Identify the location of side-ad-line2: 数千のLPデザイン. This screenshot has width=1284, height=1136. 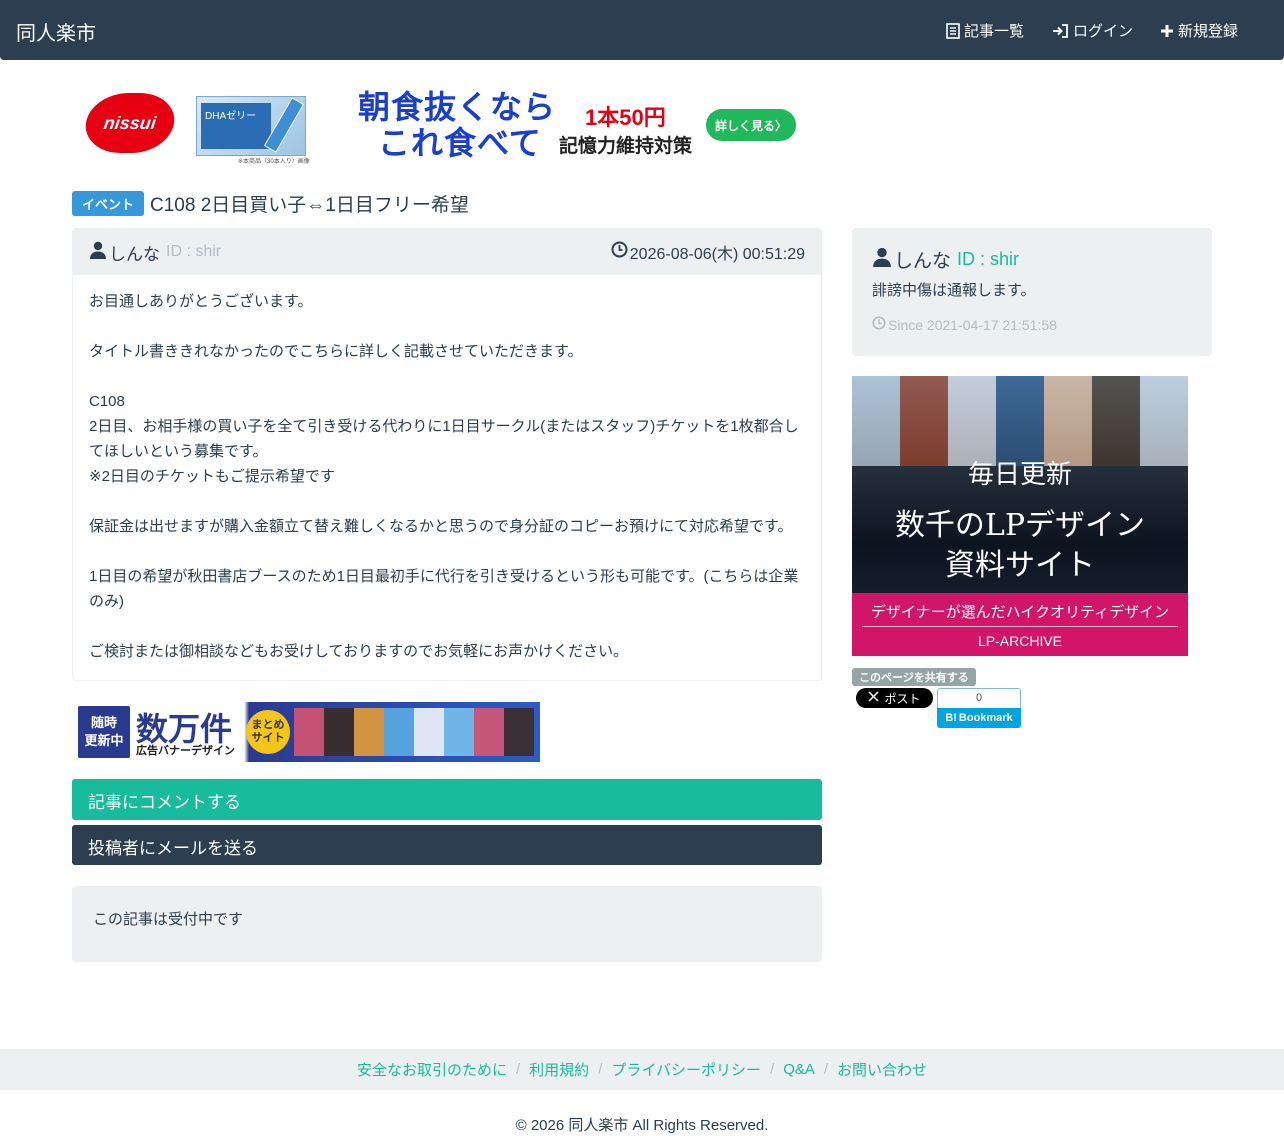
(1020, 525).